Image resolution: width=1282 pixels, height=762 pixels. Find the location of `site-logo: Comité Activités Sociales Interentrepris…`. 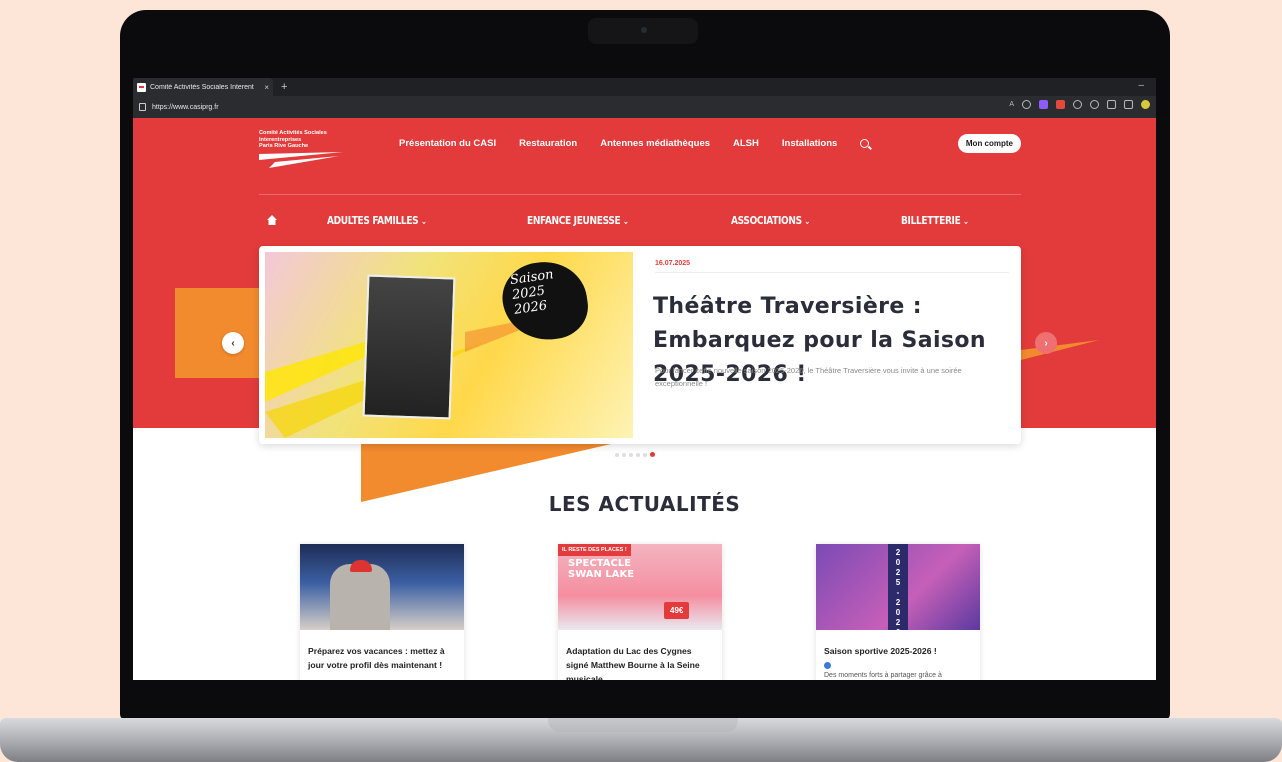

site-logo: Comité Activités Sociales Interentrepris… is located at coordinates (304, 152).